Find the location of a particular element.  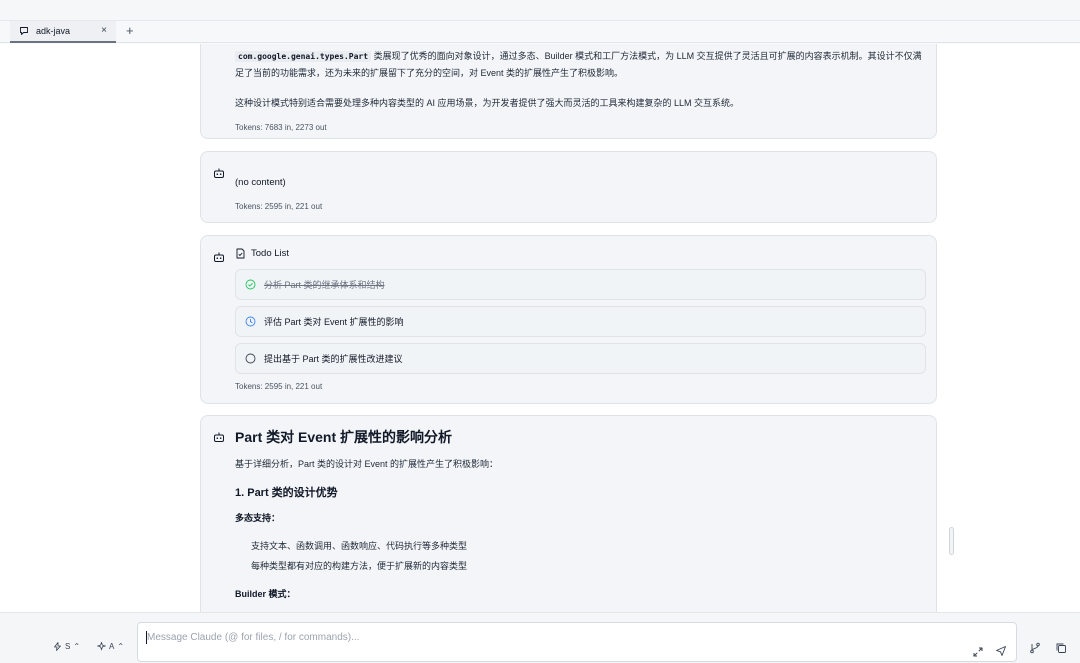

model-selector: S ⌃ is located at coordinates (66, 646).